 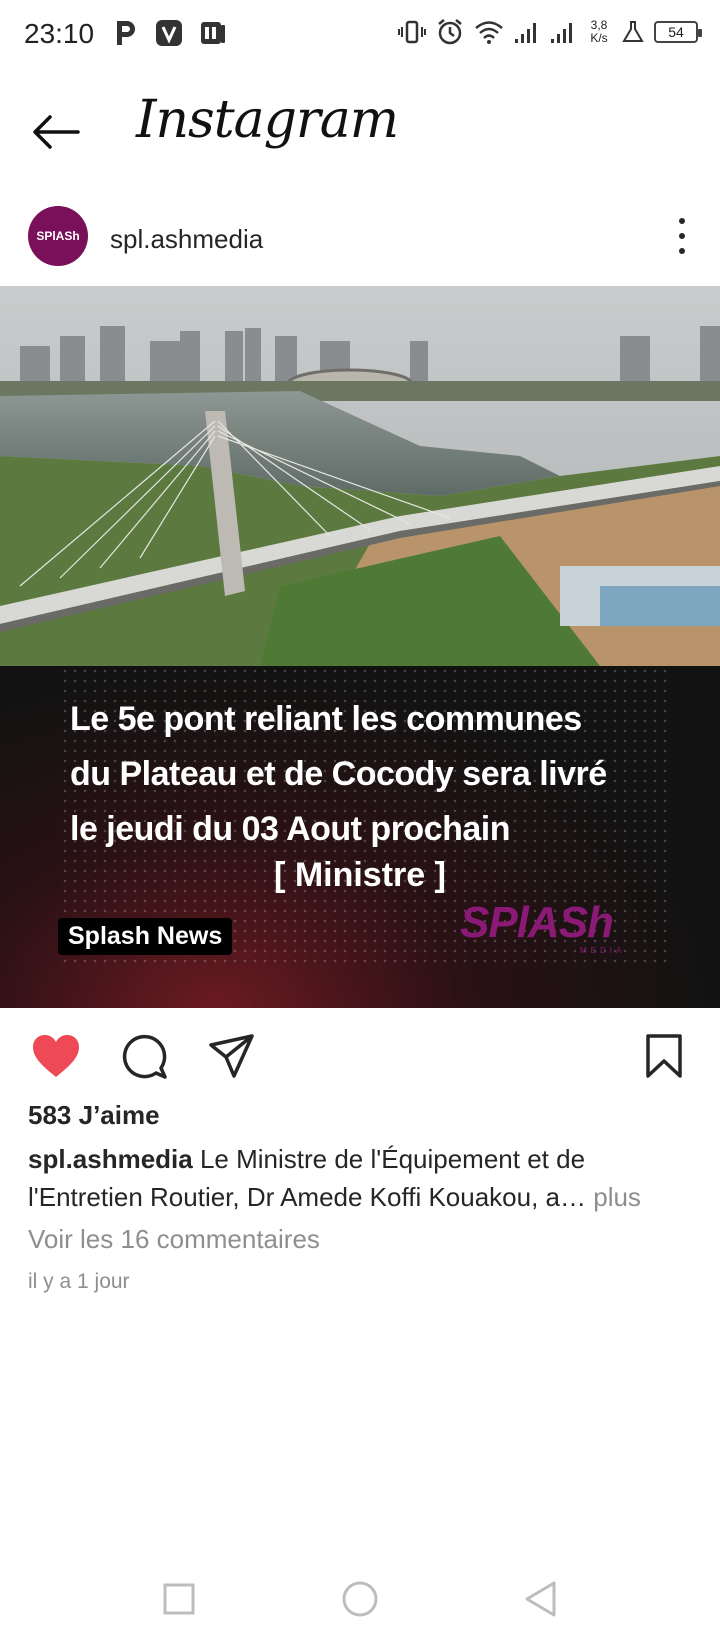 What do you see at coordinates (682, 221) in the screenshot?
I see `more-vertical-icon` at bounding box center [682, 221].